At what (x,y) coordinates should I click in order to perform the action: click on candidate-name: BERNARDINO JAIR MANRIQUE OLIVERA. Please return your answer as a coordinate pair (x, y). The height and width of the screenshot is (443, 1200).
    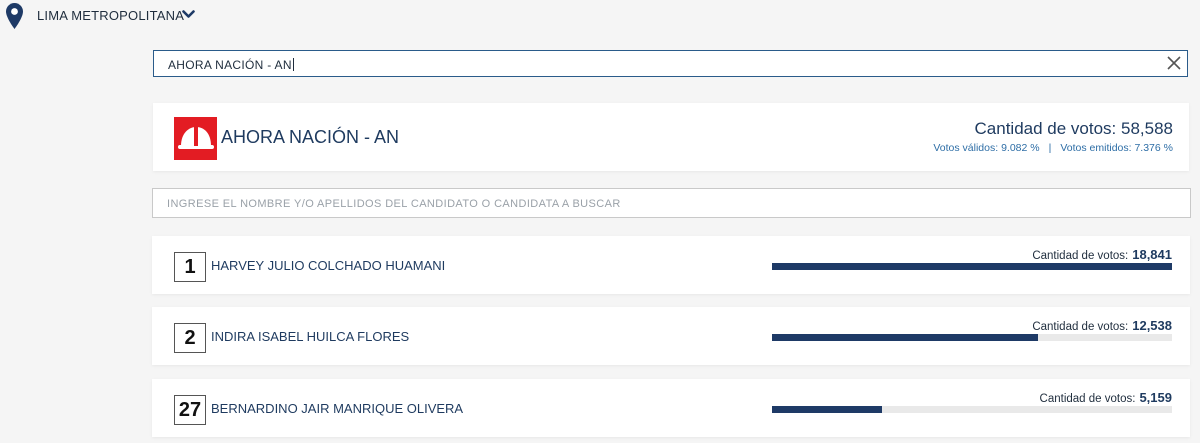
    Looking at the image, I should click on (337, 408).